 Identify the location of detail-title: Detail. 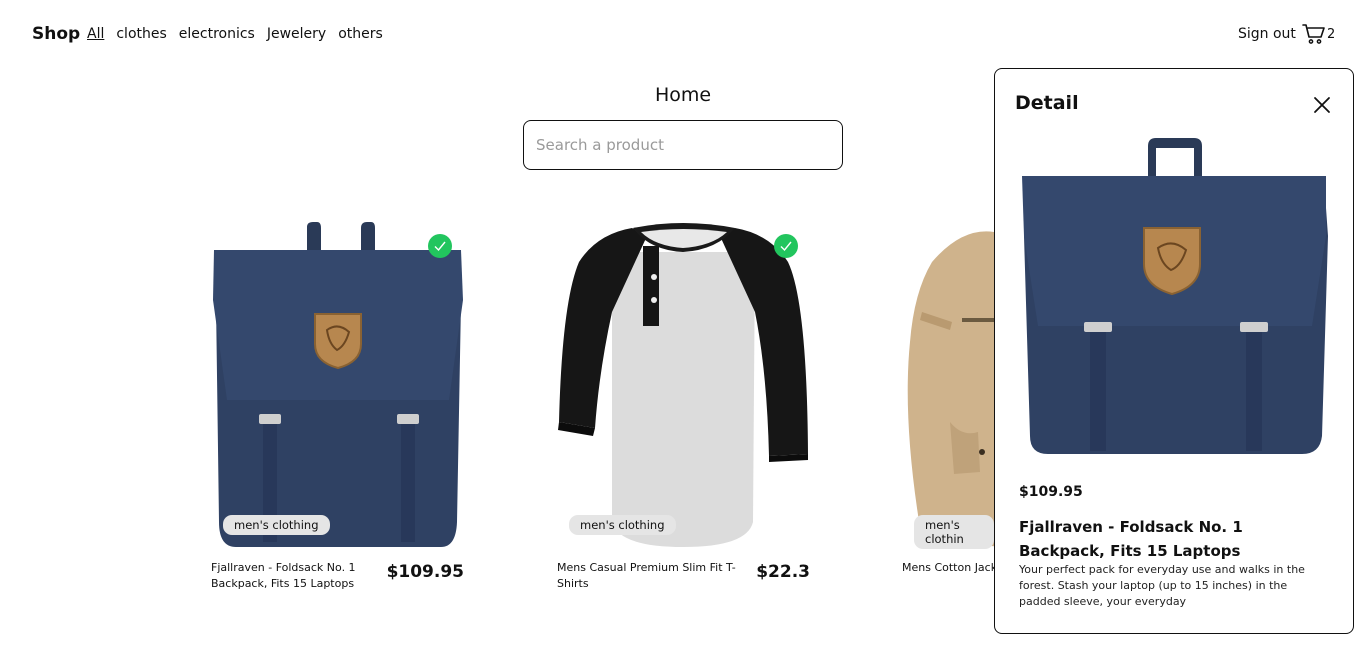
(1047, 103).